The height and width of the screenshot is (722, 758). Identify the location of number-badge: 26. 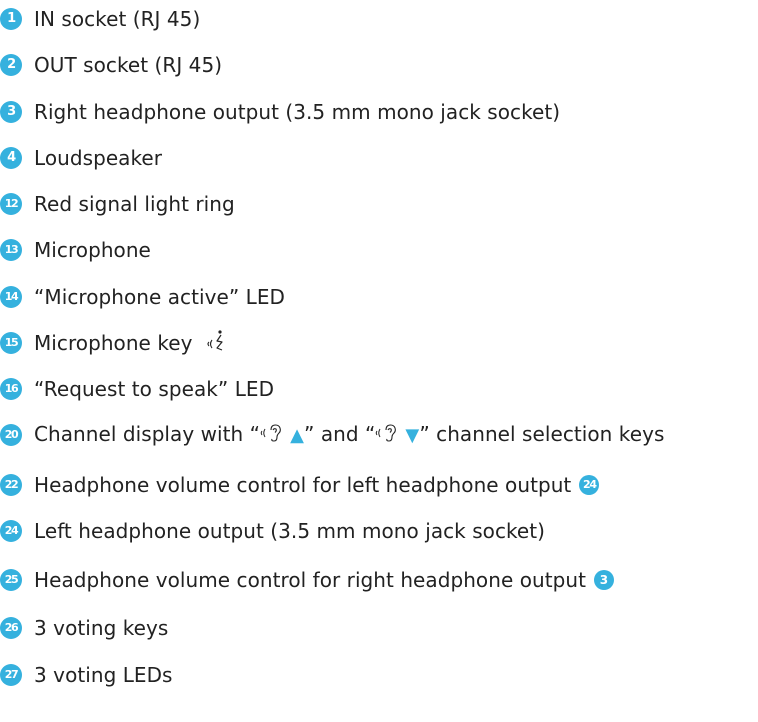
(11, 628).